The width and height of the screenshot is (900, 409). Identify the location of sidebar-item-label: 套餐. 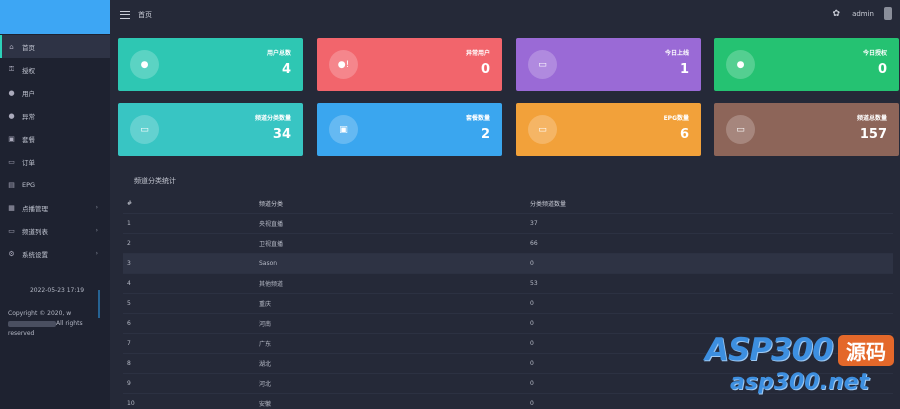
(28, 139).